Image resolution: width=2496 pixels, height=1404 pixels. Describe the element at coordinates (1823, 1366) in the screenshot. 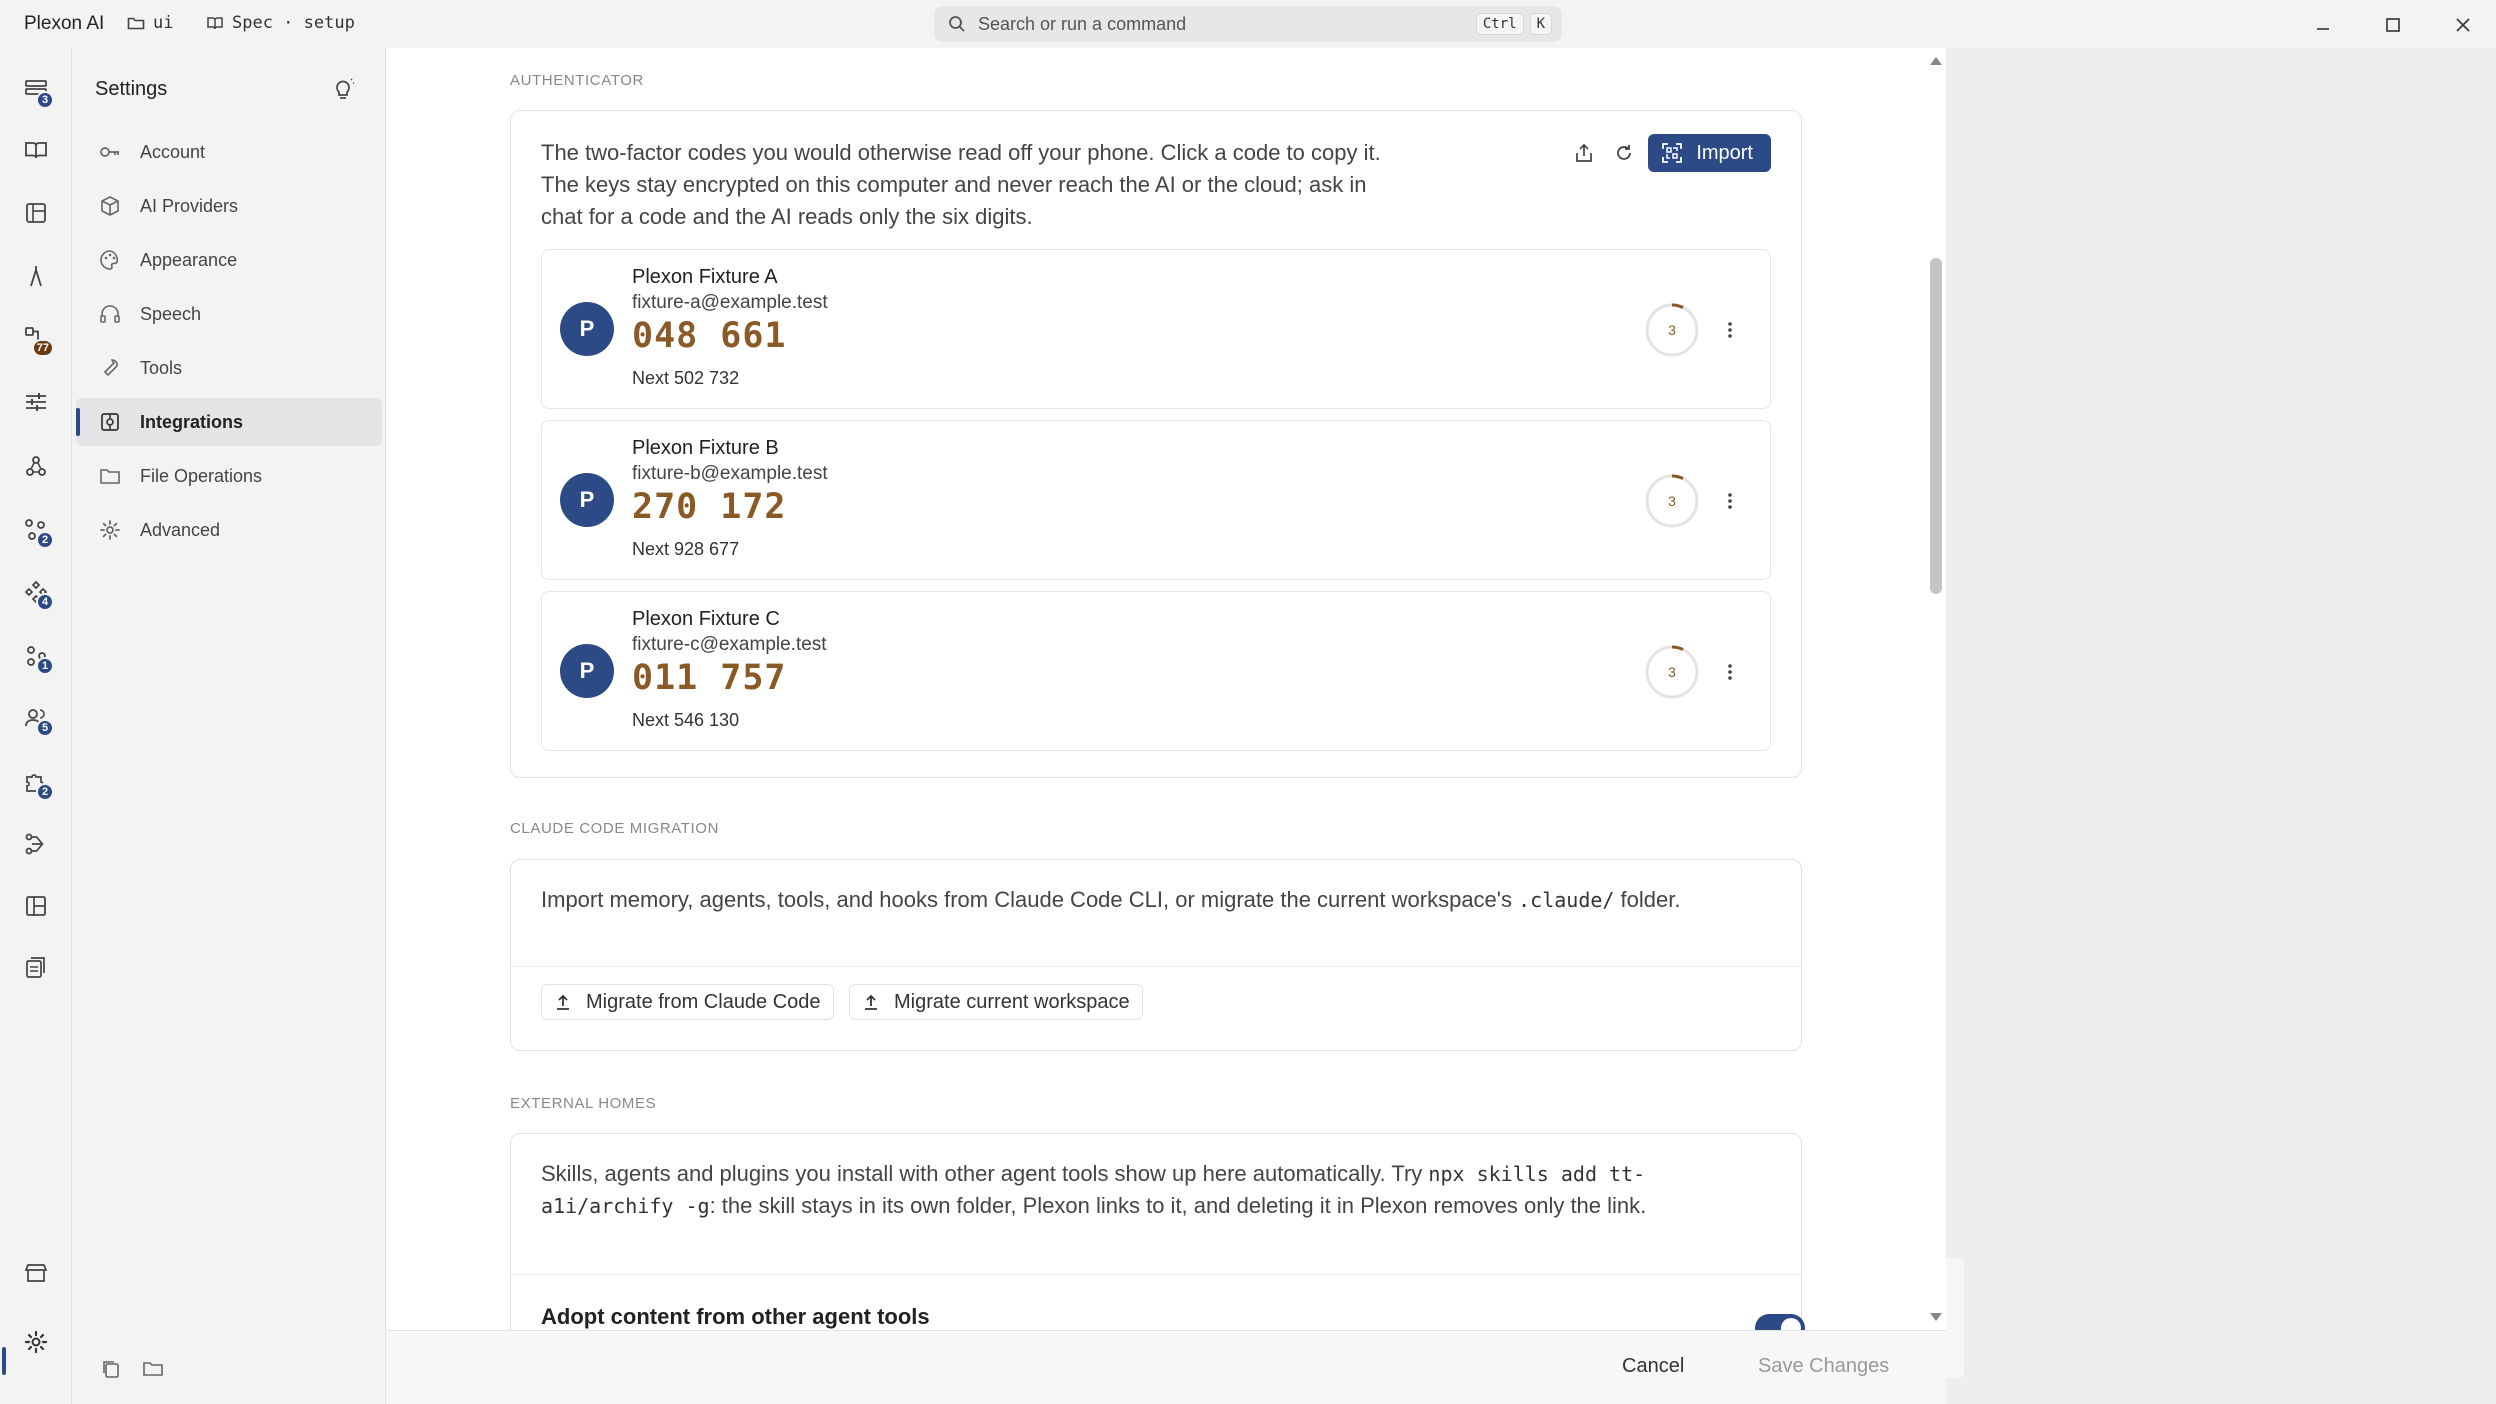

I see `save-changes-button: Save Changes` at that location.